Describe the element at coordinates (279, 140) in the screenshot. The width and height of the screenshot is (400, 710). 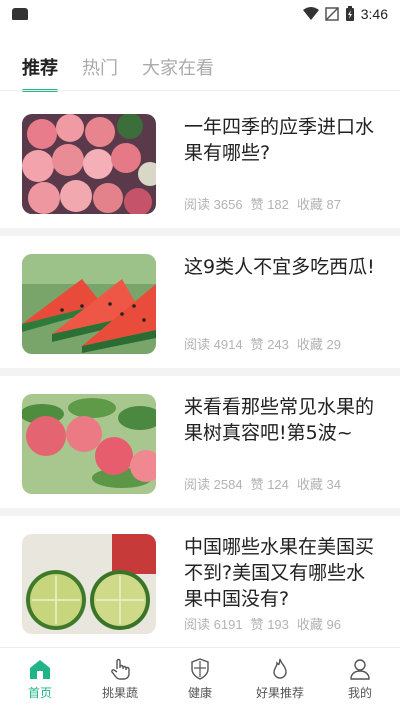
I see `article-title: 一年四季的应季进口水果有哪些?` at that location.